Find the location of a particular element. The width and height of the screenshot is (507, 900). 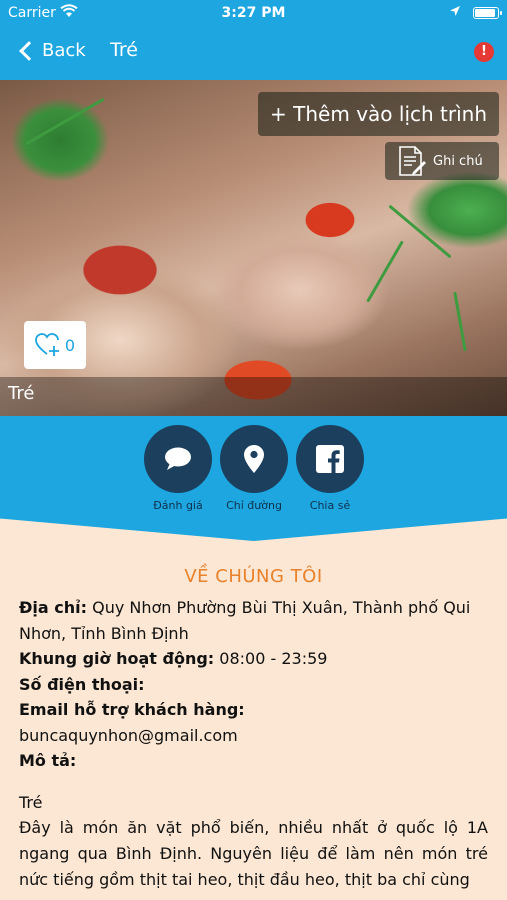

chat-bubble-icon is located at coordinates (178, 458).